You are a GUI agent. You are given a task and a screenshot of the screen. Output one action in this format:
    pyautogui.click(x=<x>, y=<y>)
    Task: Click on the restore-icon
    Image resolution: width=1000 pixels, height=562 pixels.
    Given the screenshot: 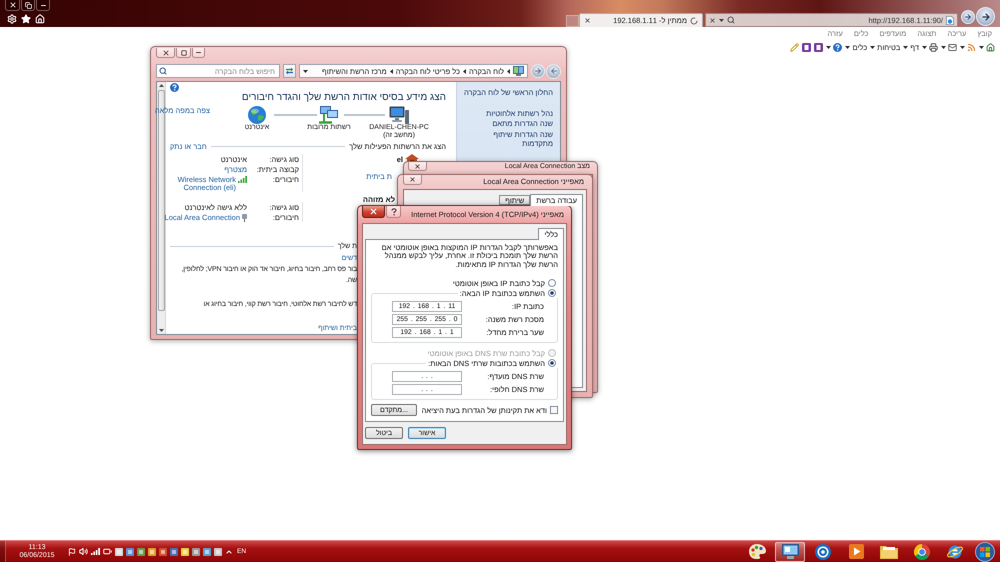 What is the action you would take?
    pyautogui.click(x=28, y=5)
    